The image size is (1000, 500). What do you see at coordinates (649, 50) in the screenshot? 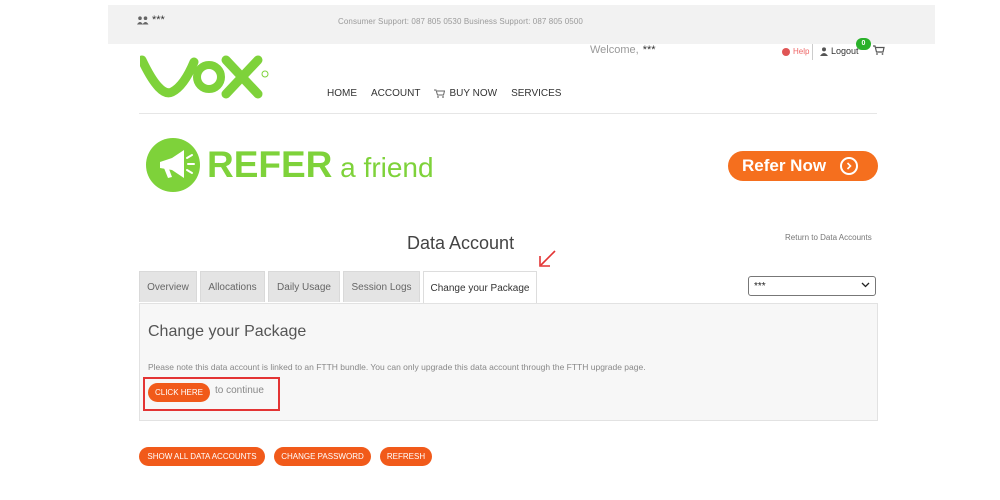
I see `welcome-user: ***` at bounding box center [649, 50].